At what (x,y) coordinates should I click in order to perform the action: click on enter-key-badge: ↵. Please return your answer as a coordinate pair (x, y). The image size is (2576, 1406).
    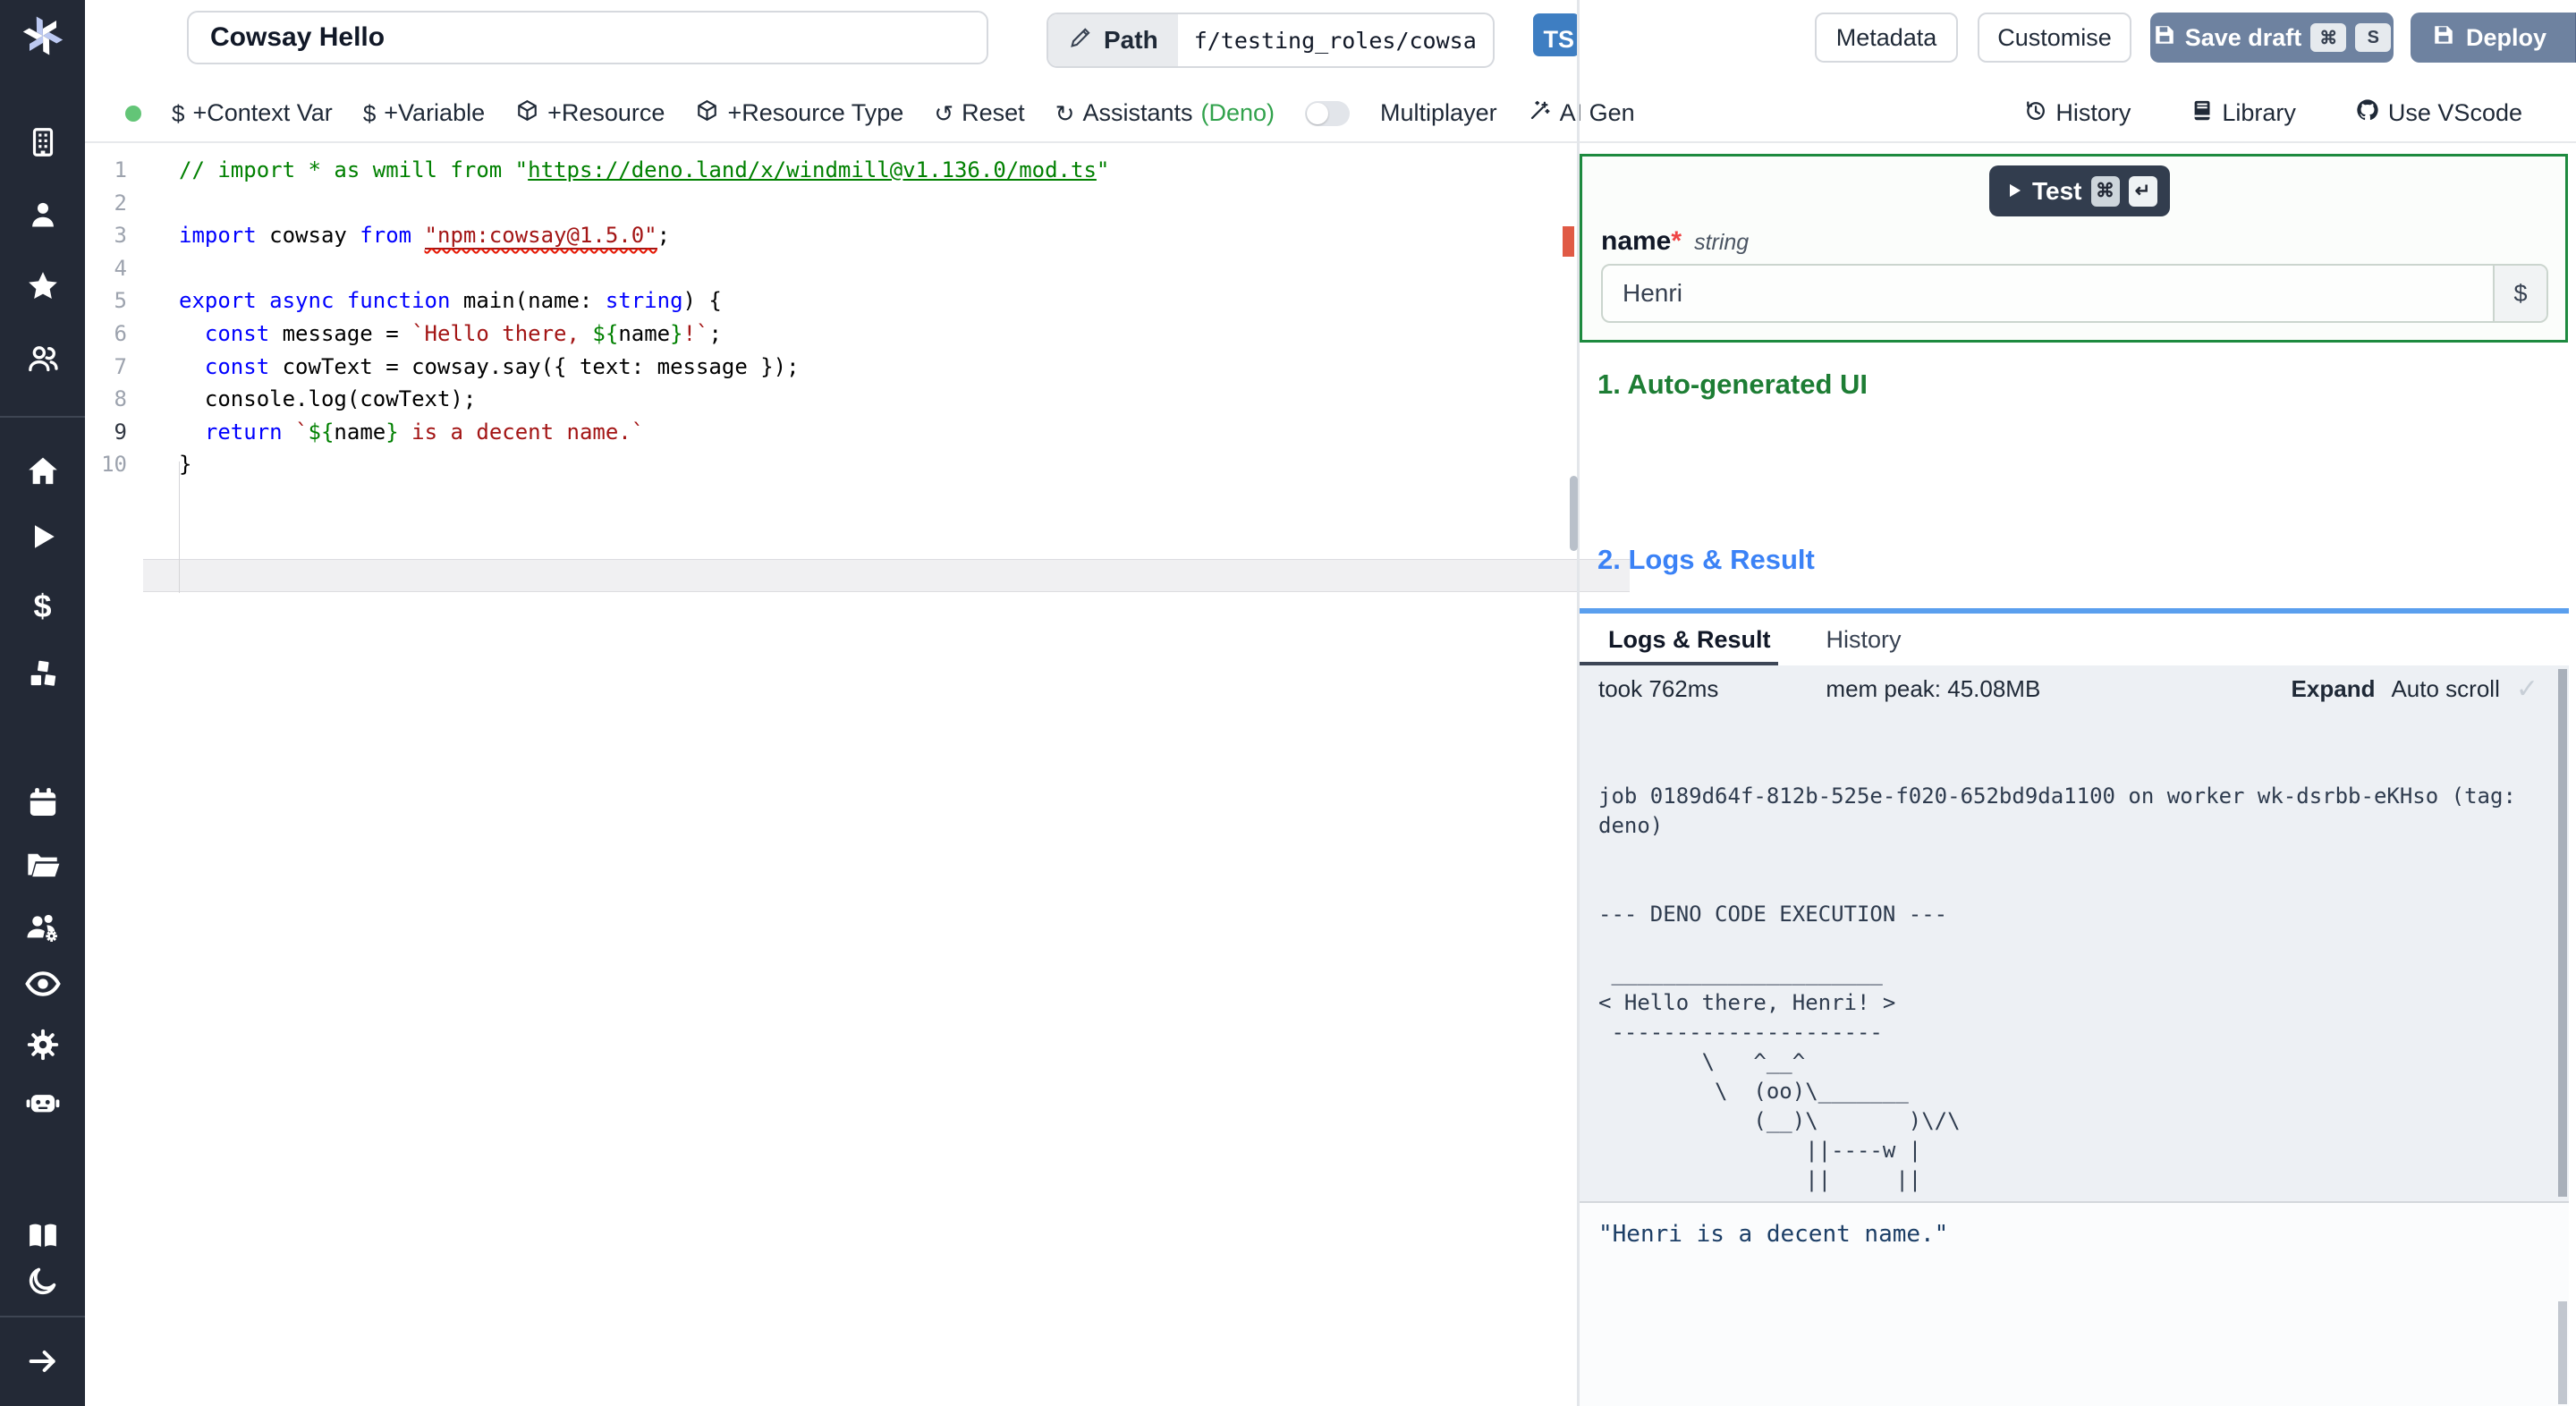
    Looking at the image, I should click on (2142, 191).